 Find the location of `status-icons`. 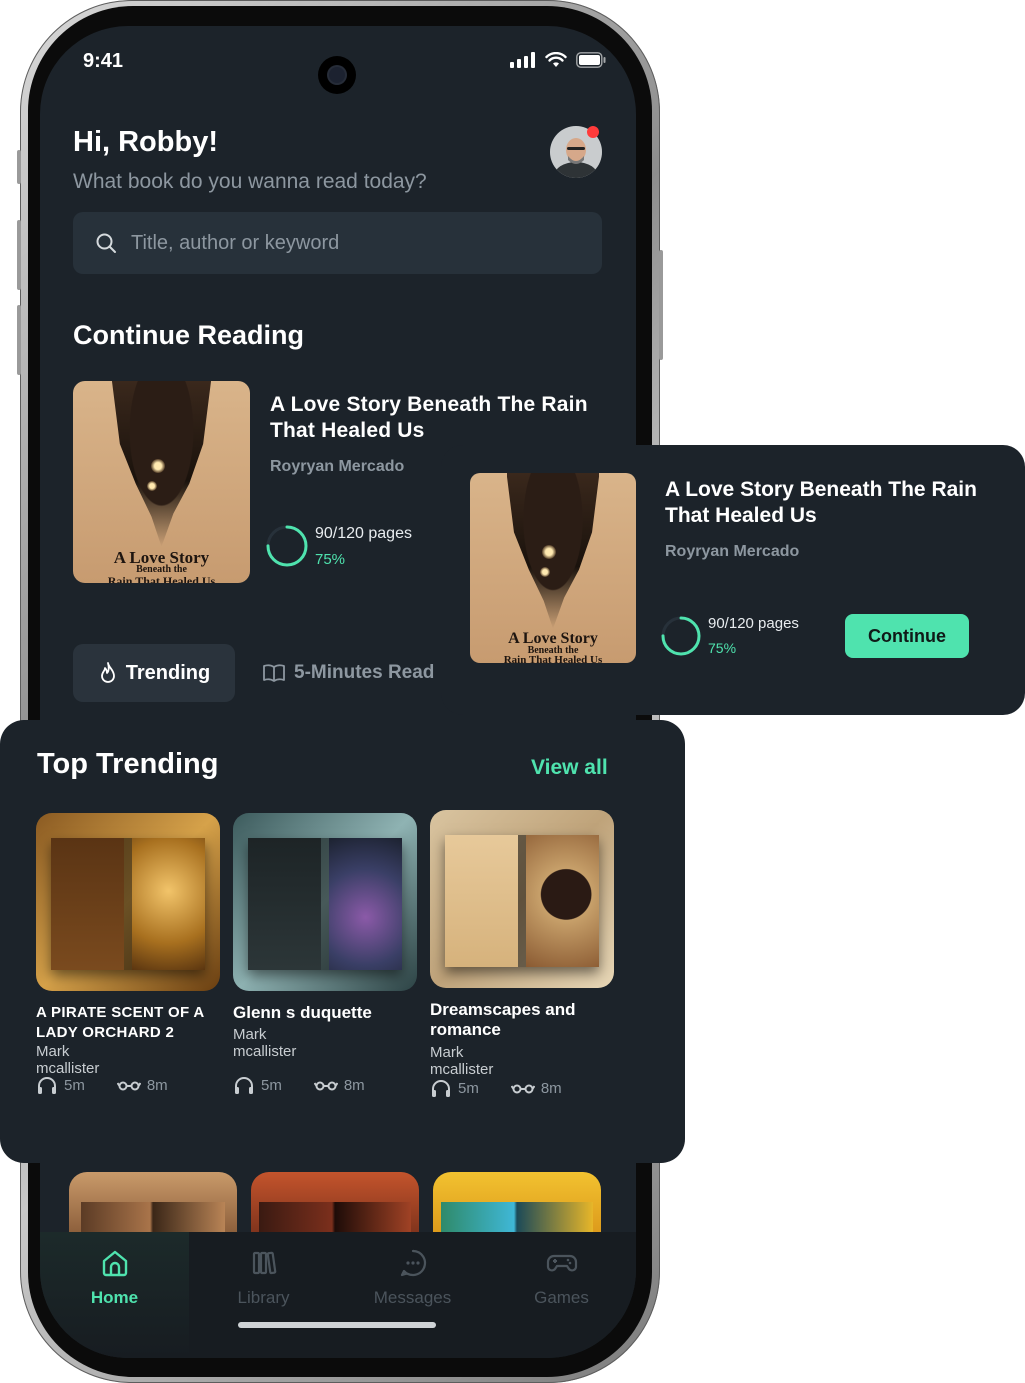

status-icons is located at coordinates (558, 60).